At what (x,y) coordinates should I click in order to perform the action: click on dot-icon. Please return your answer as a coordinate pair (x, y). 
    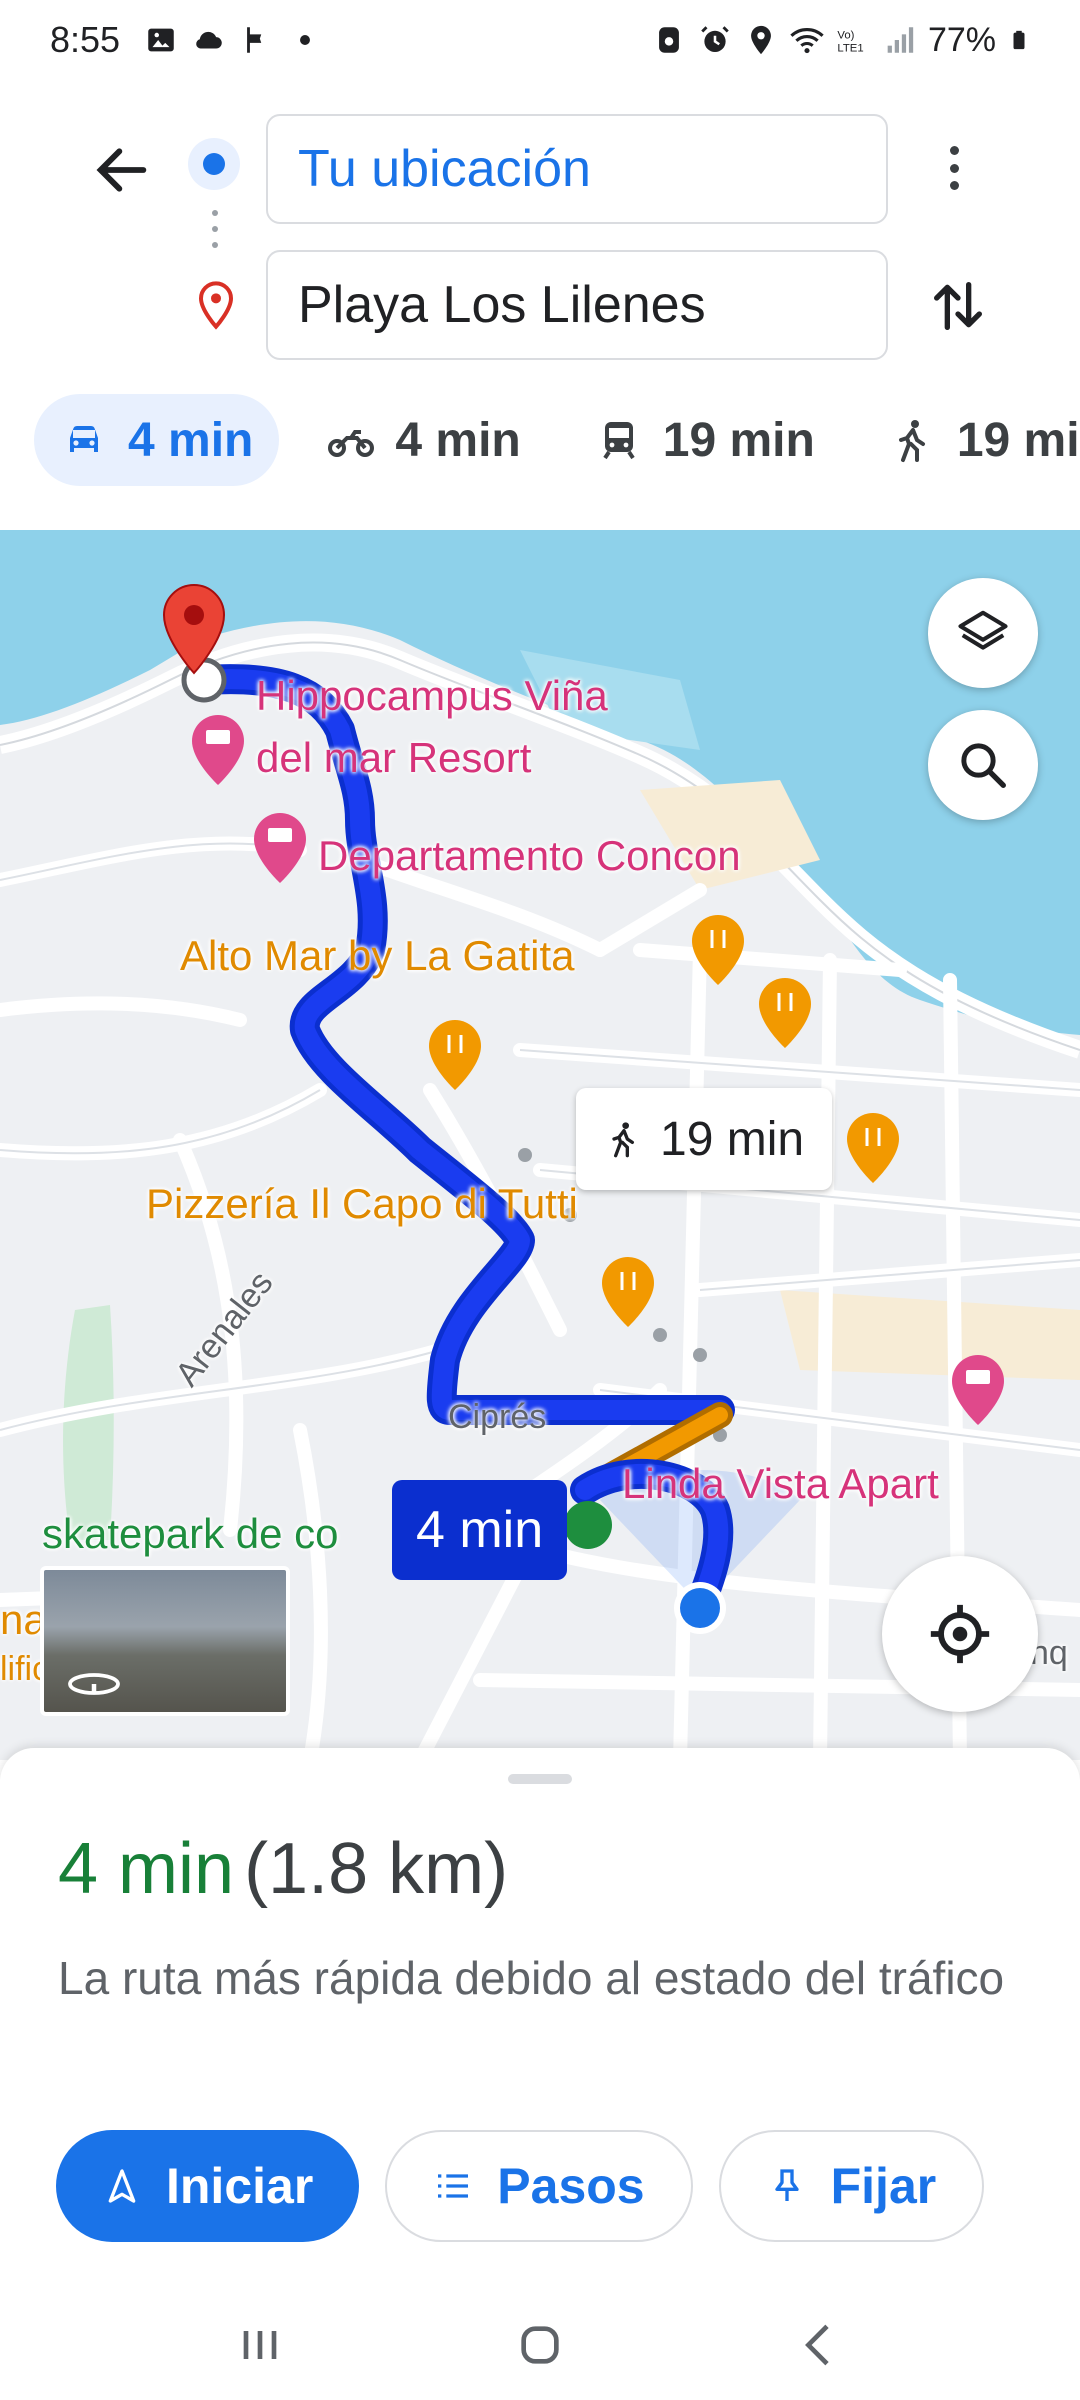
    Looking at the image, I should click on (305, 40).